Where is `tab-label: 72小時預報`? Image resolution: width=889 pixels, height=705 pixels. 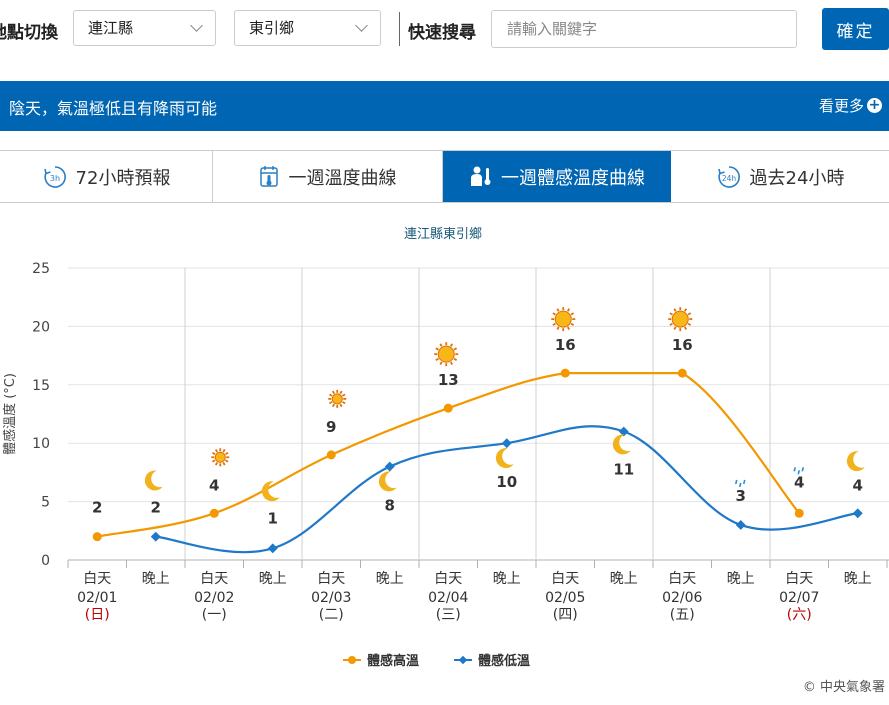 tab-label: 72小時預報 is located at coordinates (123, 178).